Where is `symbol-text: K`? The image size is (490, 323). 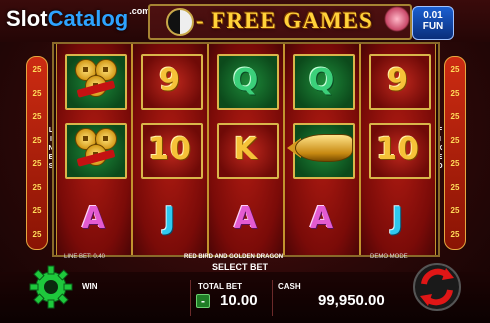
symbol-text: K is located at coordinates (246, 149).